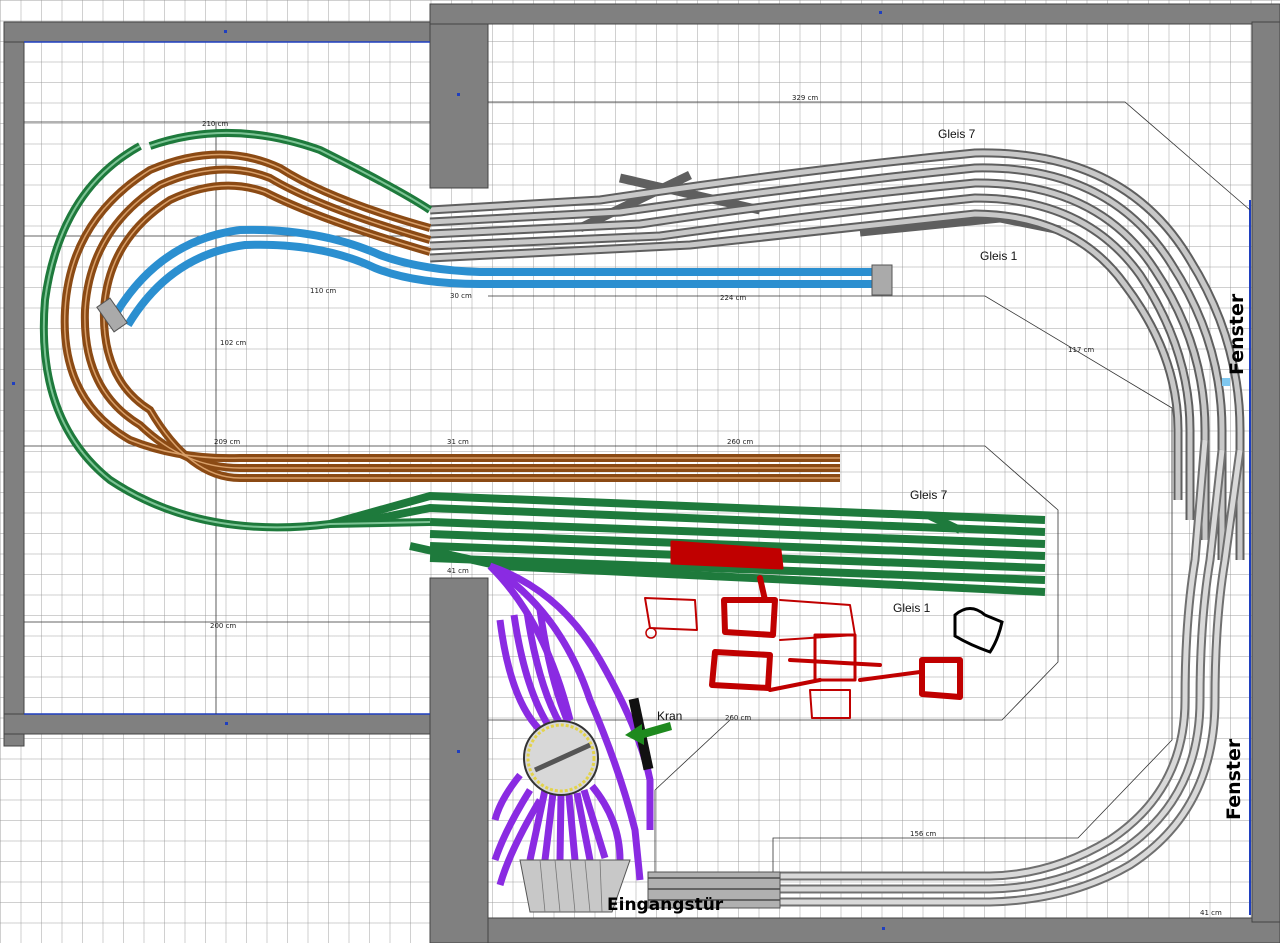 This screenshot has height=943, width=1280. I want to click on label-gleis7-lower: Gleis 7, so click(929, 495).